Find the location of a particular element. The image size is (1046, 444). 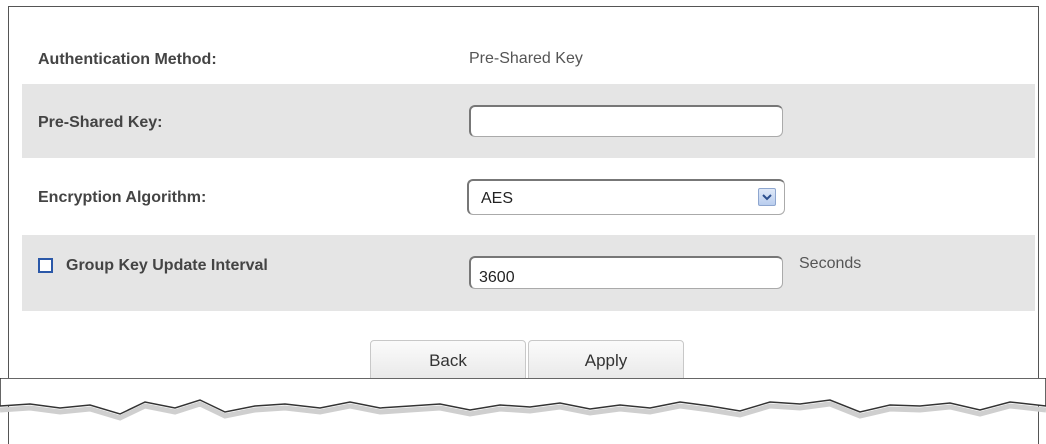

back-button: Back is located at coordinates (448, 361).